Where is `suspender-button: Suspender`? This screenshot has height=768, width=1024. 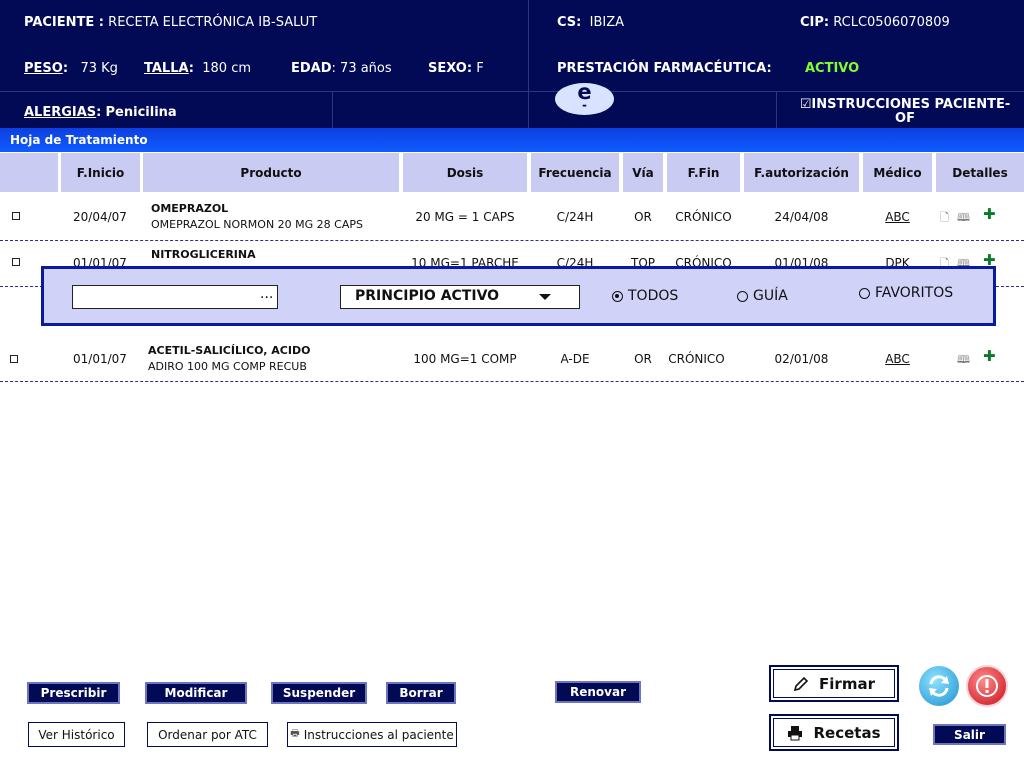
suspender-button: Suspender is located at coordinates (319, 693).